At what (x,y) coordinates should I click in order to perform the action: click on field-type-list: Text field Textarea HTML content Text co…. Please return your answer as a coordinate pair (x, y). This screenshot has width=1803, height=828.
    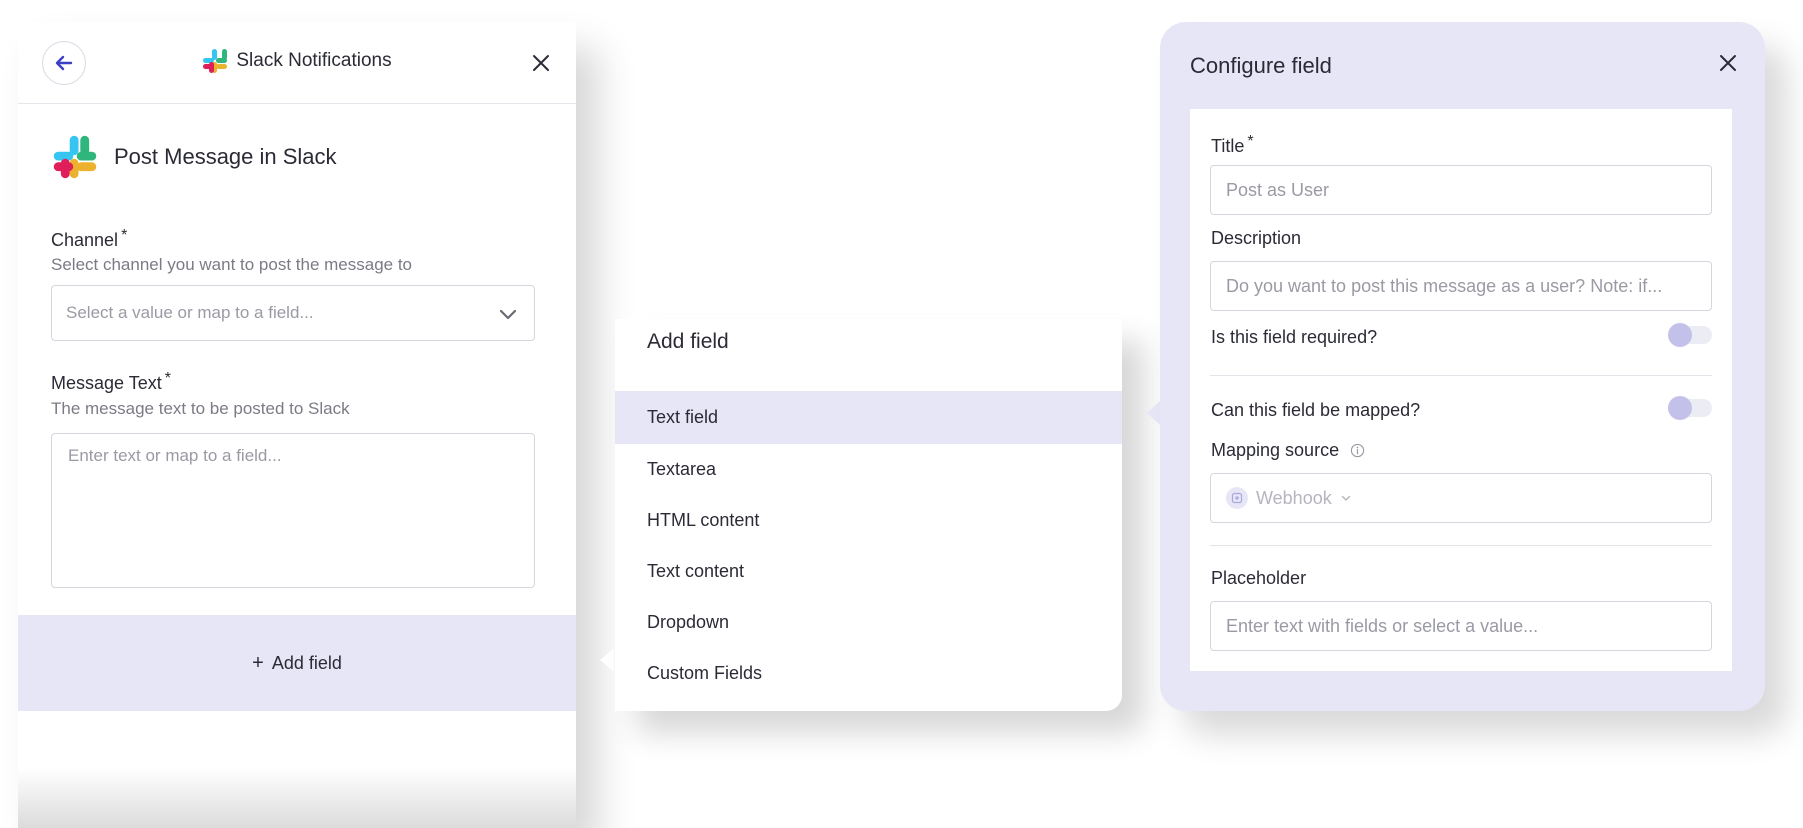
    Looking at the image, I should click on (868, 545).